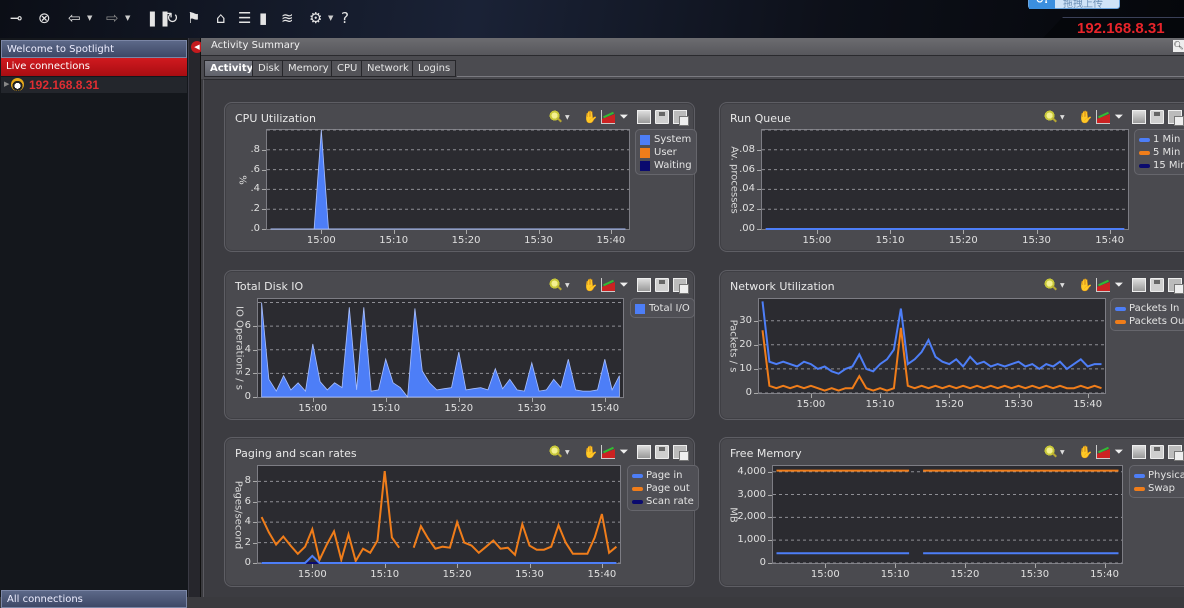  I want to click on refresh-icon: ↻, so click(172, 18).